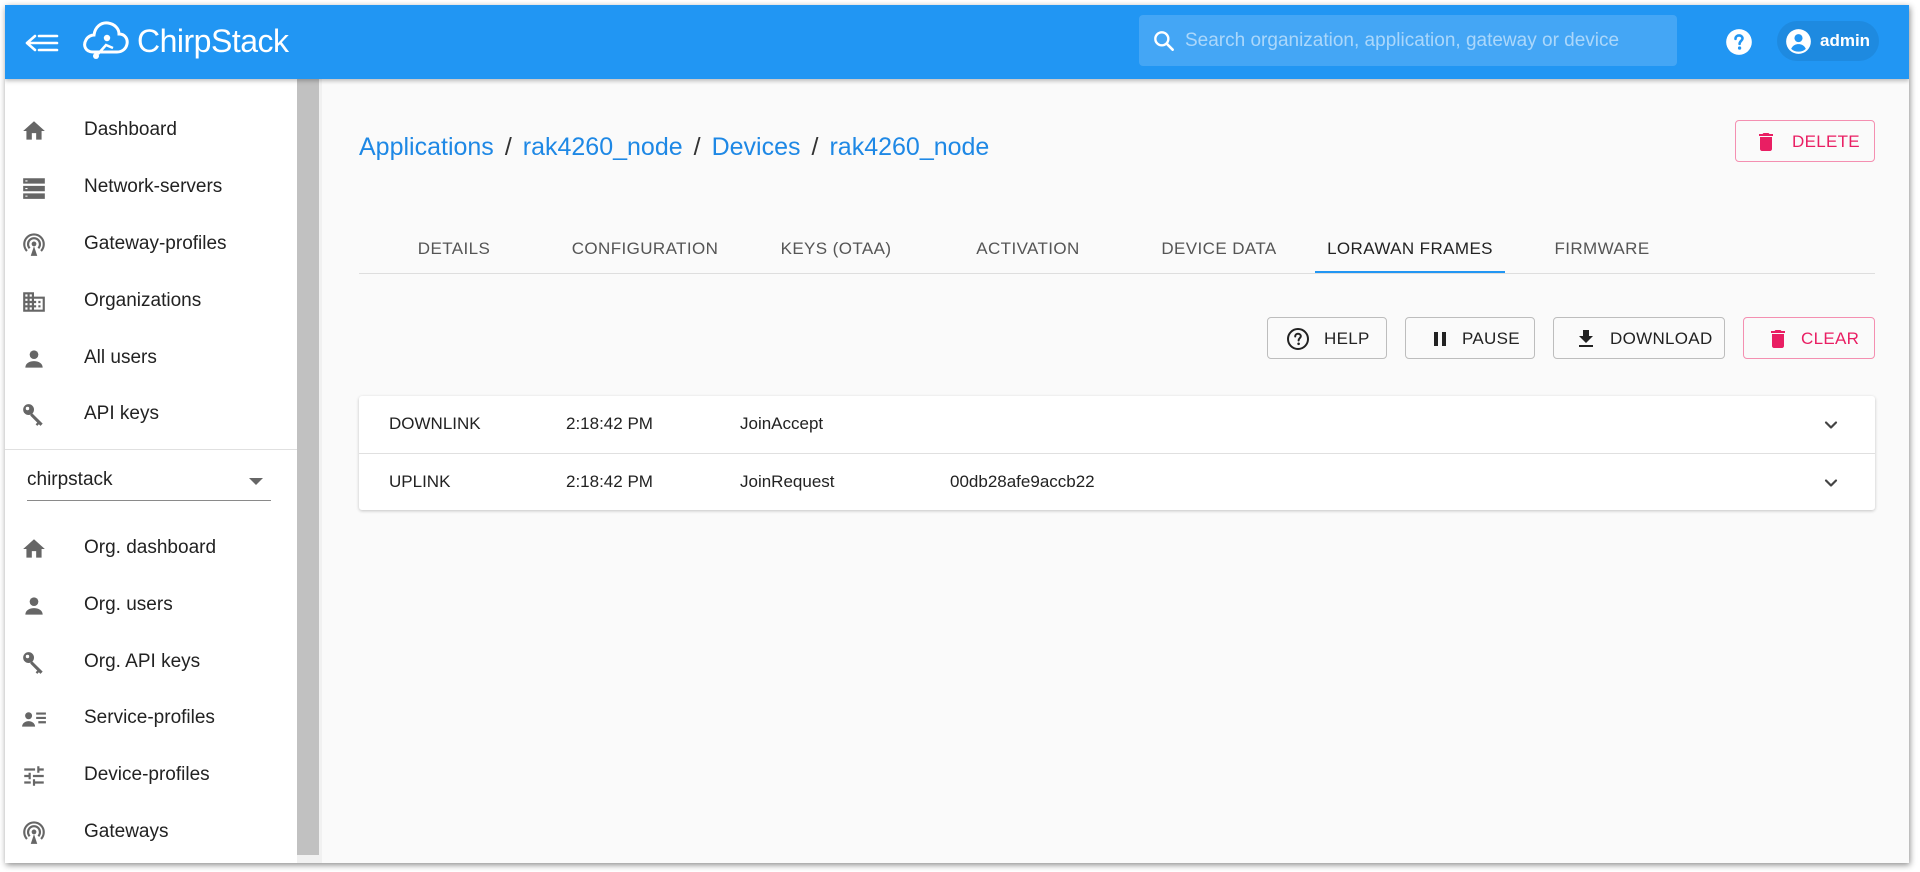  I want to click on search-icon, so click(1164, 41).